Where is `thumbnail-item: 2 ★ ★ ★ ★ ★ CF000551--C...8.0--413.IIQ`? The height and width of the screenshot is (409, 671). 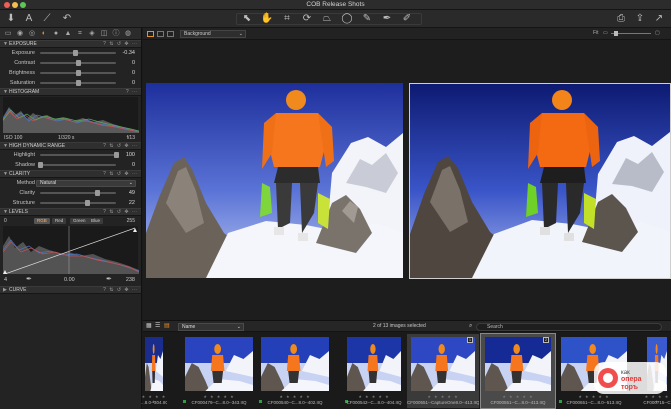 thumbnail-item: 2 ★ ★ ★ ★ ★ CF000551--C...8.0--413.IIQ is located at coordinates (518, 371).